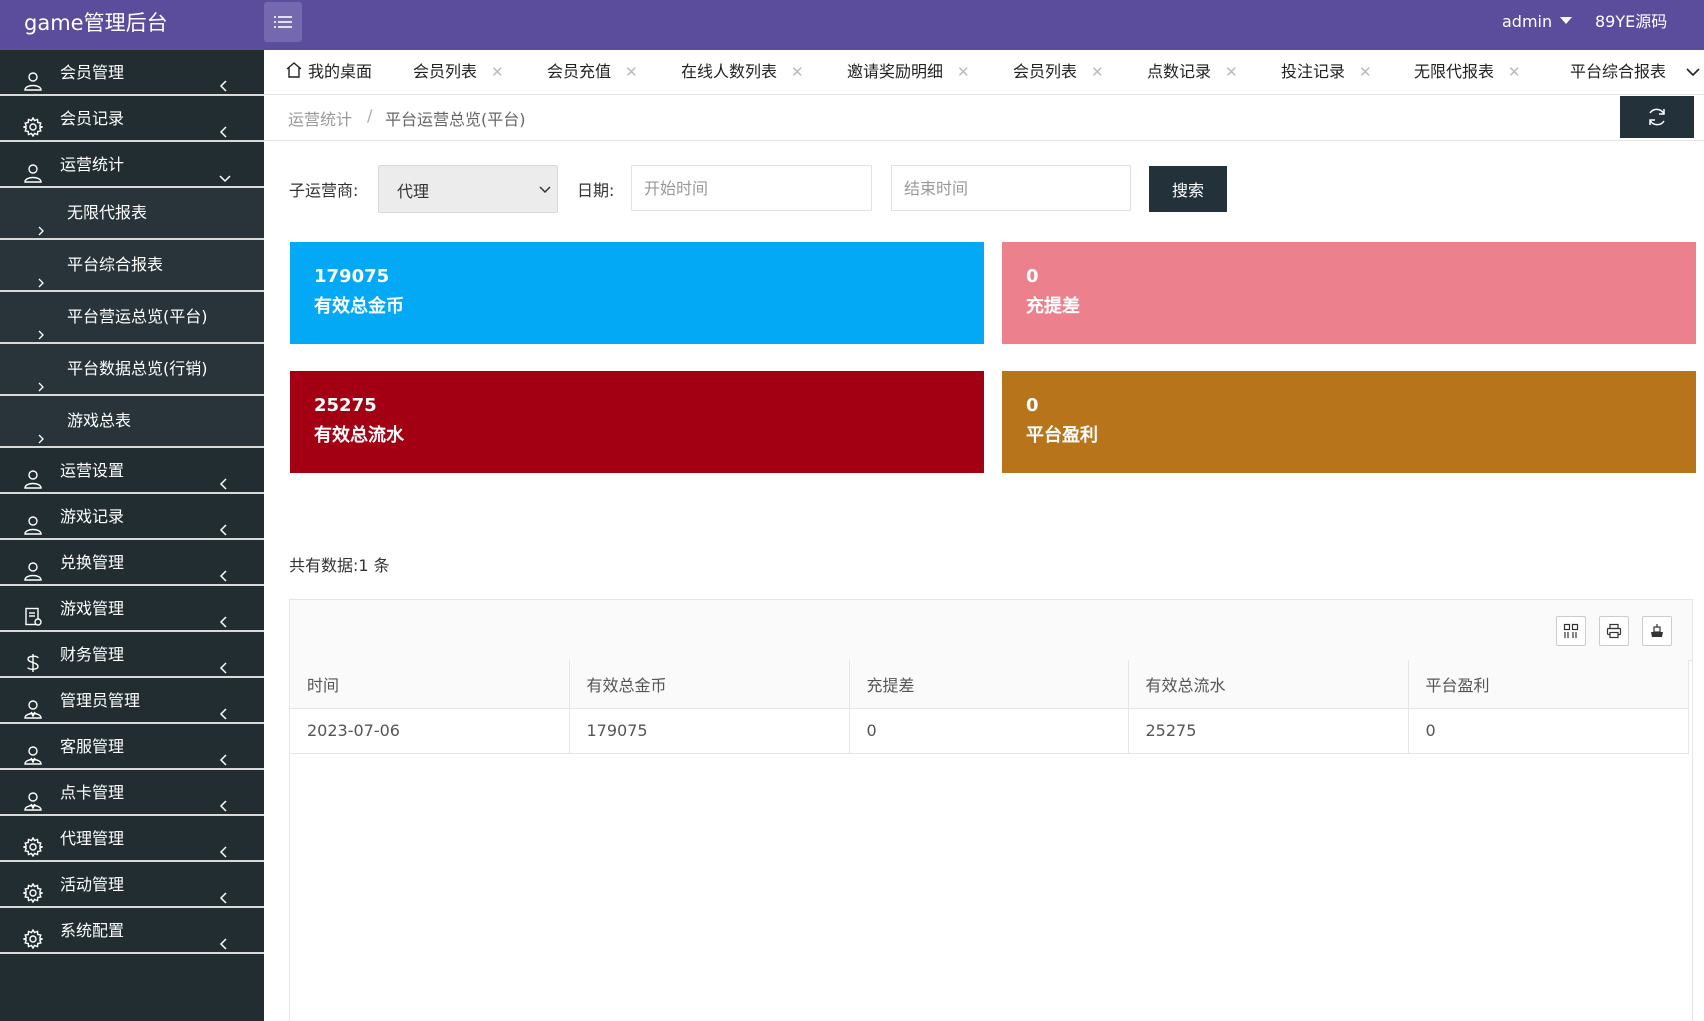 The image size is (1704, 1021). Describe the element at coordinates (637, 422) in the screenshot. I see `stat-card: 25275 有效总流水` at that location.